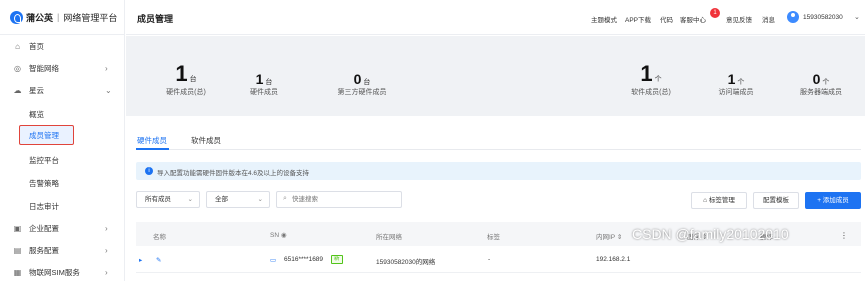 This screenshot has width=865, height=282. I want to click on sidebar-item-label: 告警策略, so click(44, 183).